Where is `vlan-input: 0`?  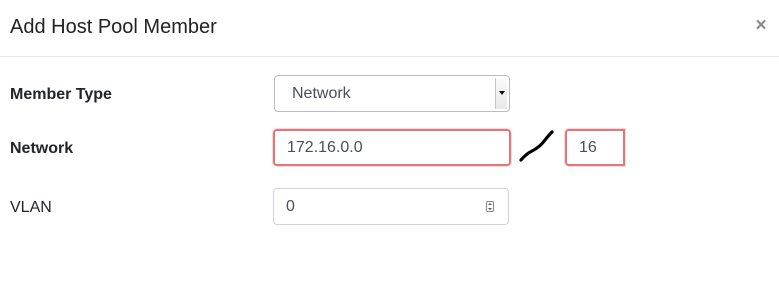 vlan-input: 0 is located at coordinates (391, 206).